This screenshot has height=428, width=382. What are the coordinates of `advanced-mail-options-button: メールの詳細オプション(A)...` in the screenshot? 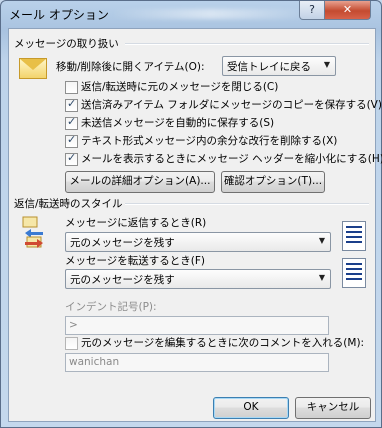 It's located at (140, 182).